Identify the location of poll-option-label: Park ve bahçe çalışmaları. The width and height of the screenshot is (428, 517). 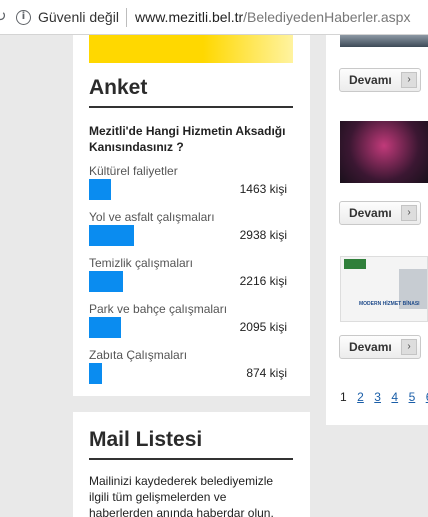
(158, 309).